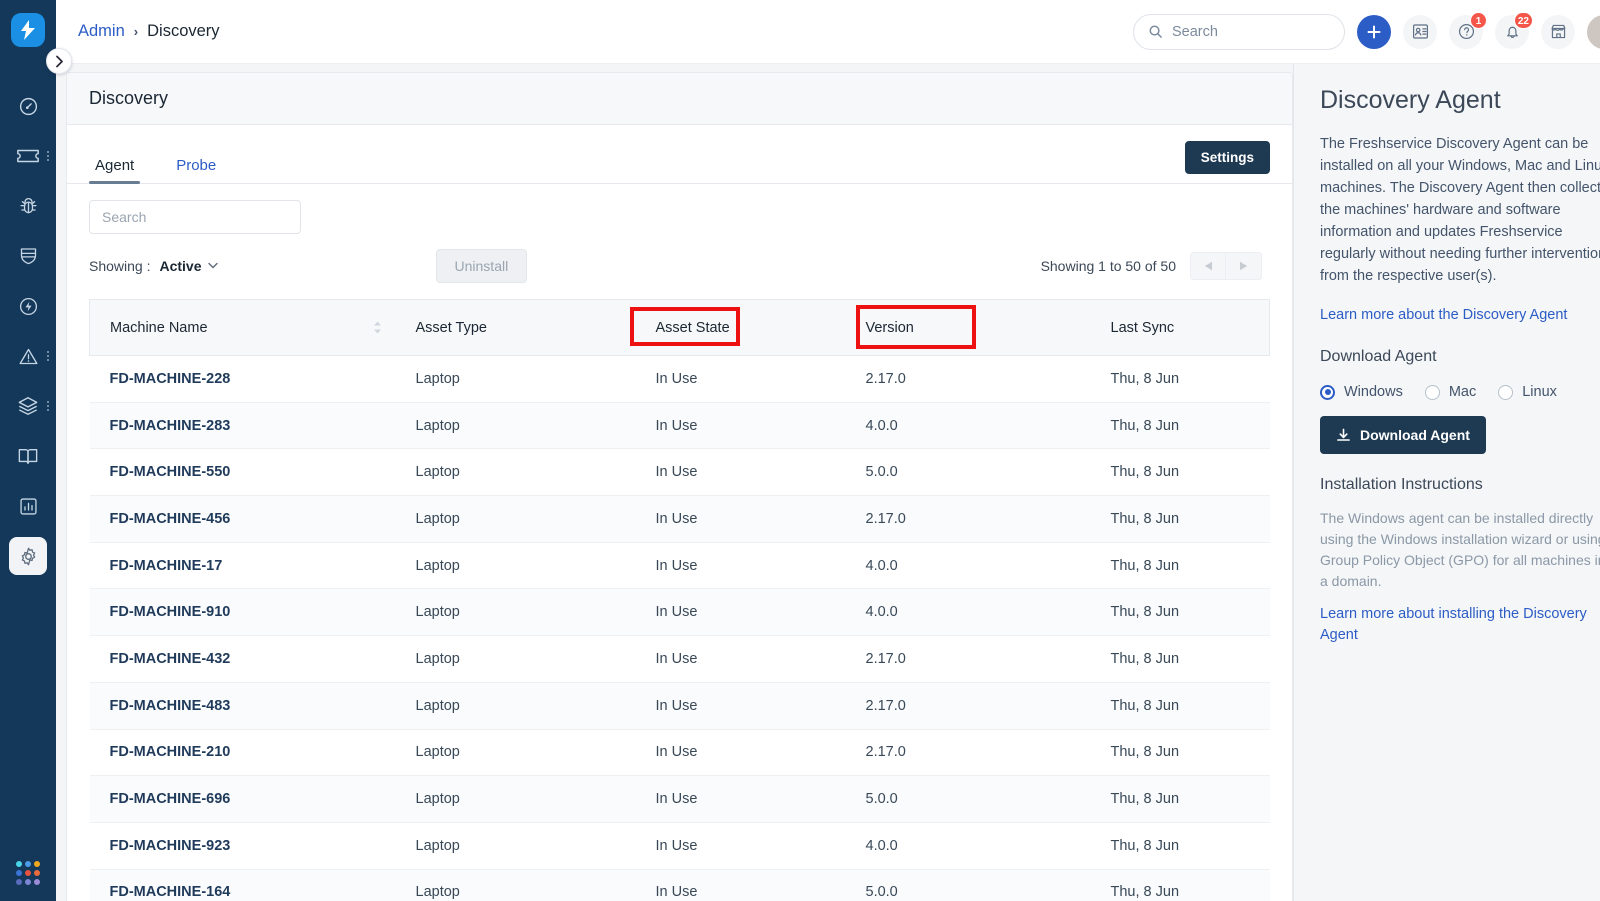 The height and width of the screenshot is (901, 1600). Describe the element at coordinates (481, 266) in the screenshot. I see `uninstall-button: Uninstall` at that location.